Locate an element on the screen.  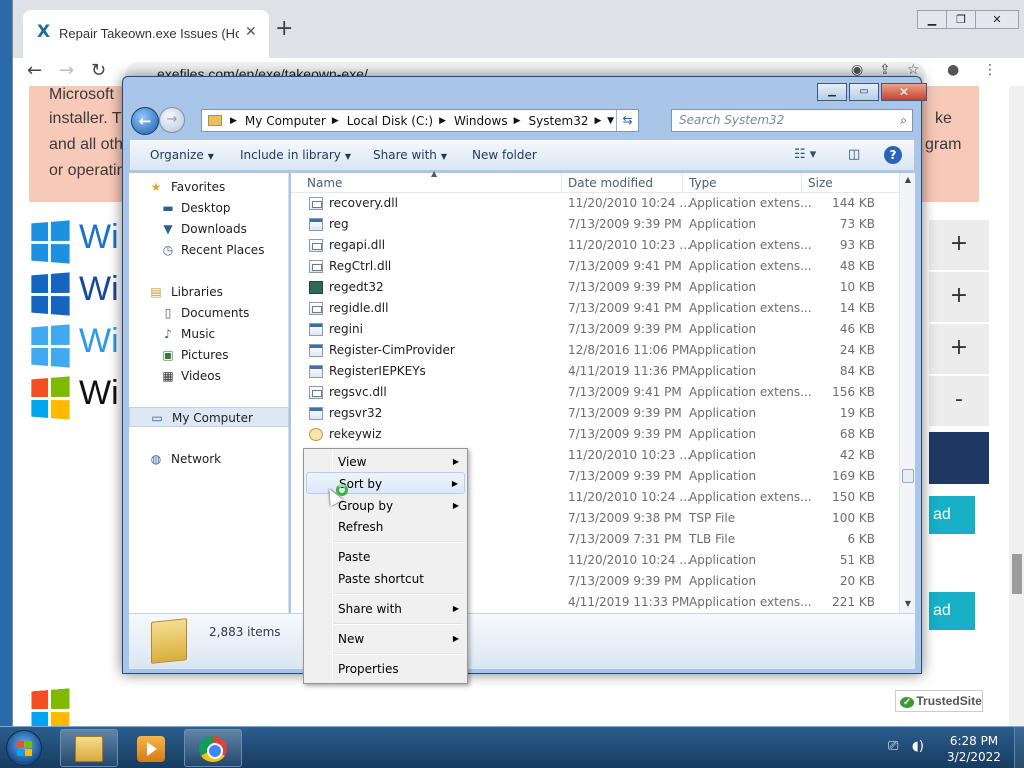
address-dropdown-icon: ▼ is located at coordinates (610, 121).